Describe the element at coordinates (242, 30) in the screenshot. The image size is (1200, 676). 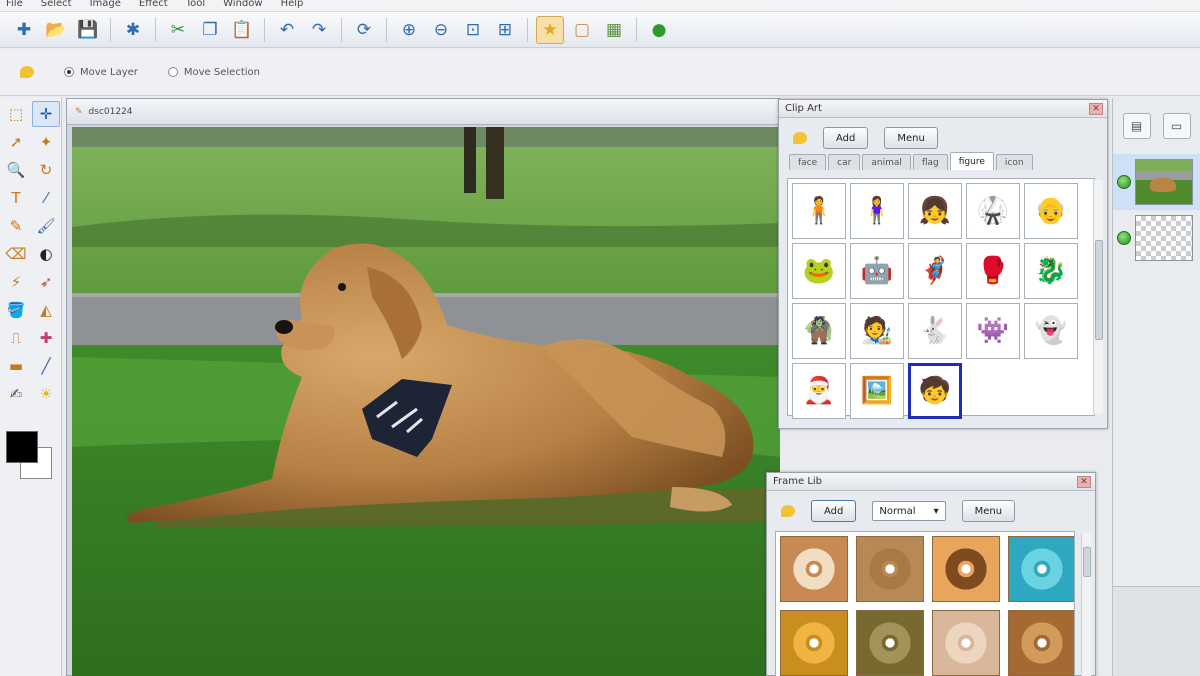
I see `paste-icon: 📋` at that location.